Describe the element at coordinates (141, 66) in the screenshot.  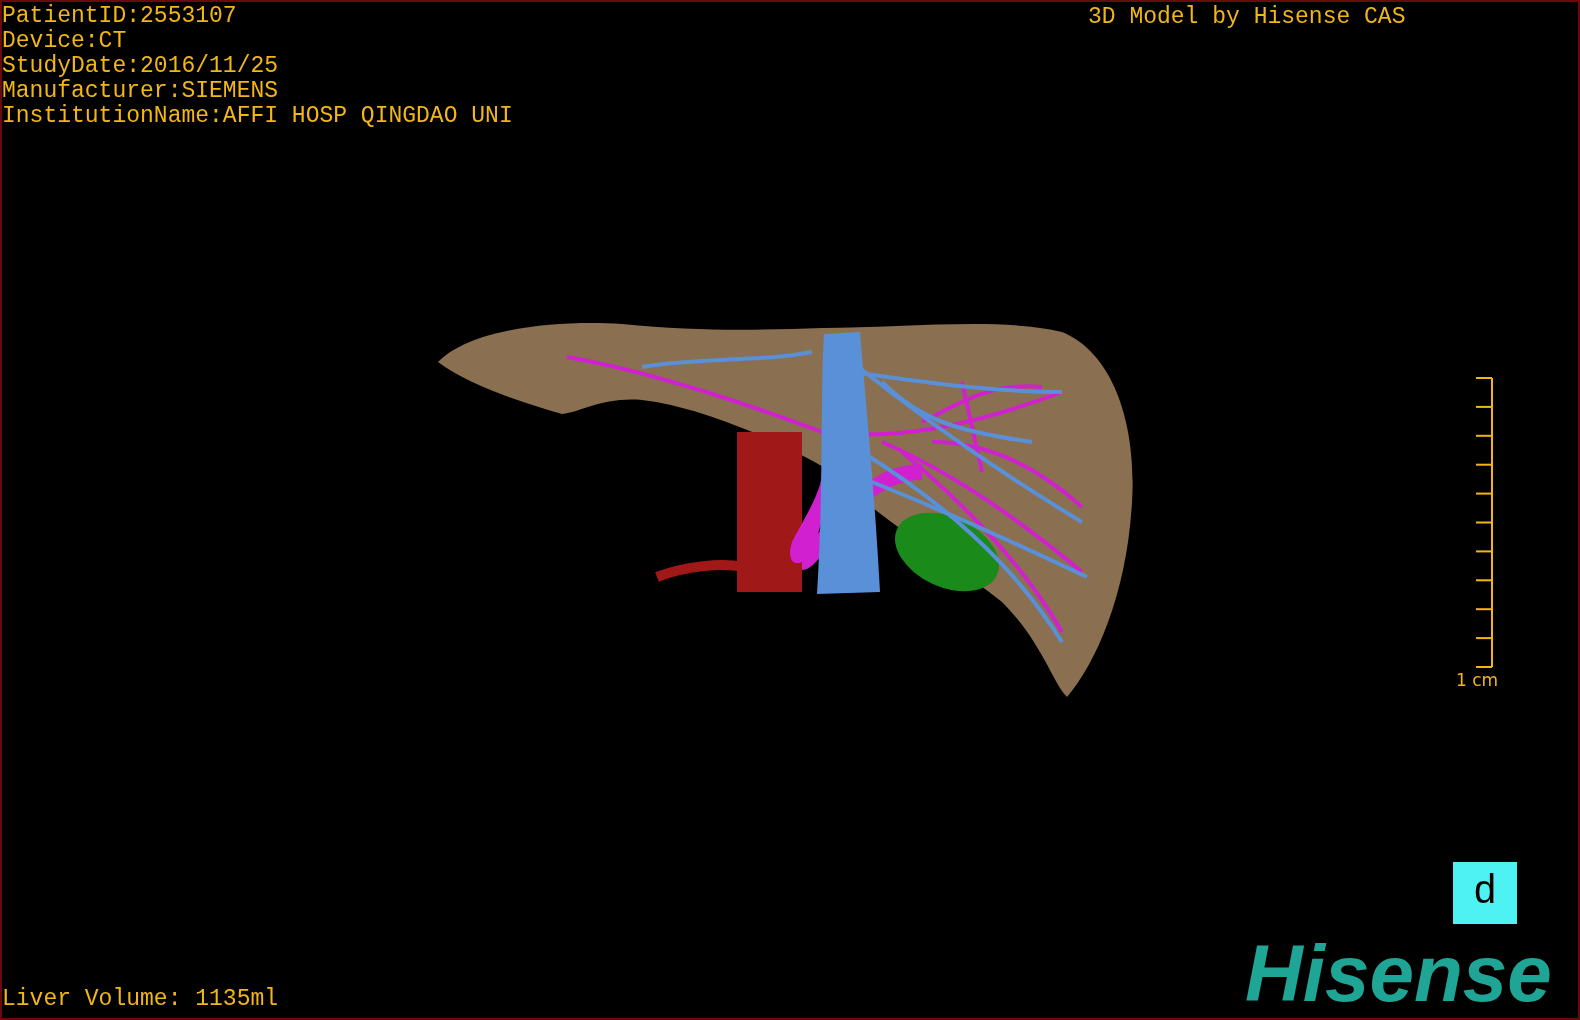
I see `info-line: StudyDate:2016/11/25` at that location.